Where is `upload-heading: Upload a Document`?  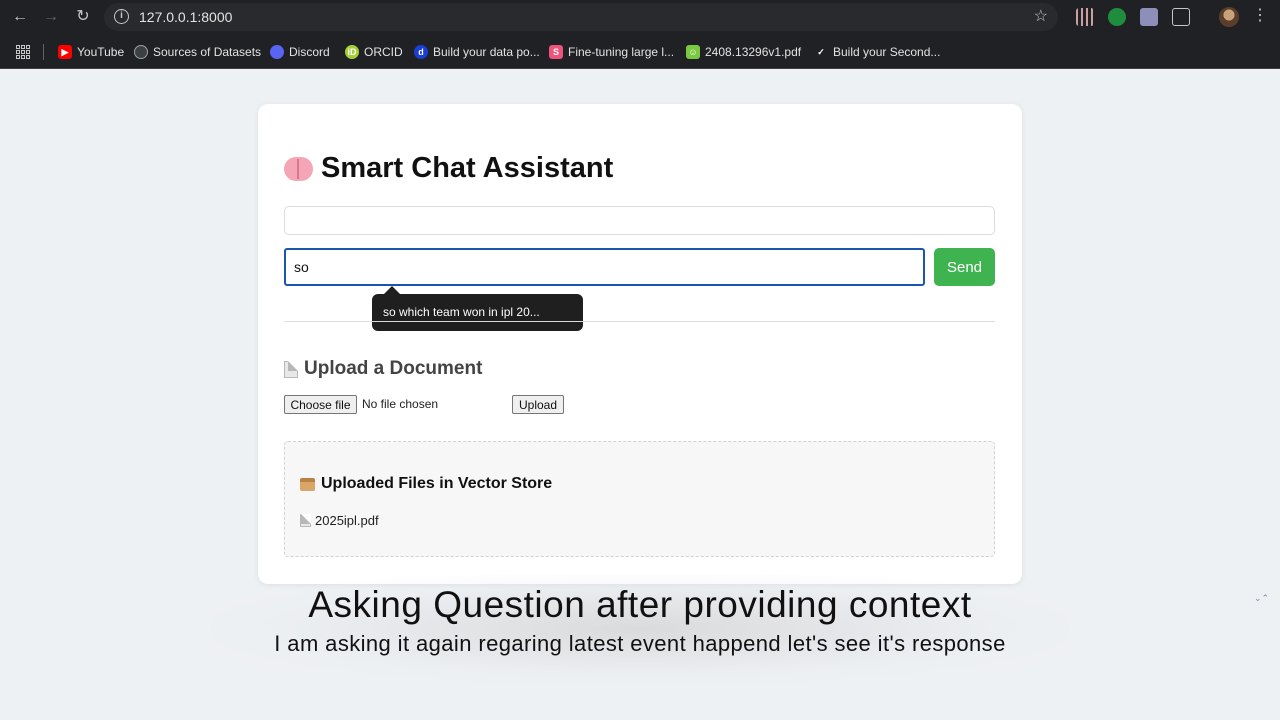
upload-heading: Upload a Document is located at coordinates (383, 369).